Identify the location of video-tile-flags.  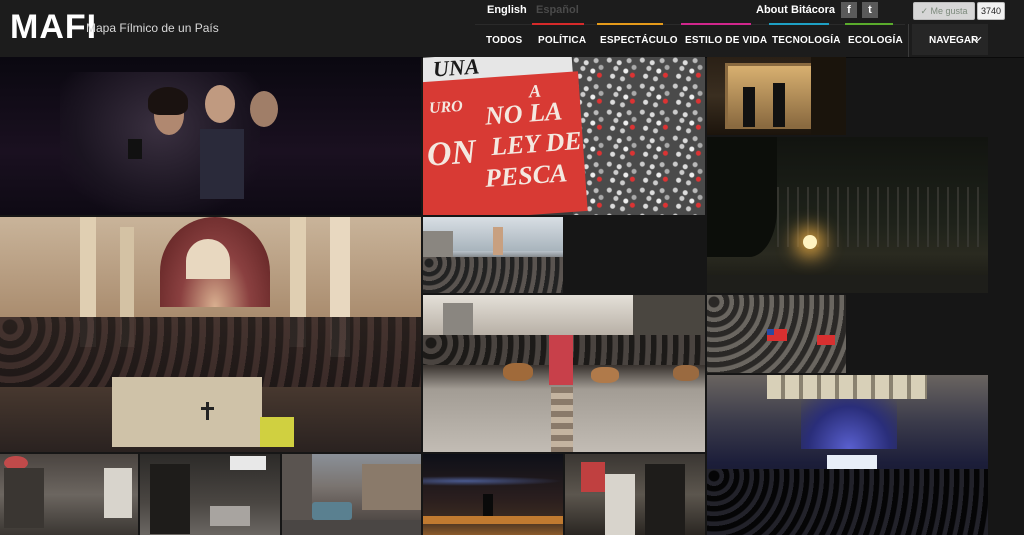
(776, 334).